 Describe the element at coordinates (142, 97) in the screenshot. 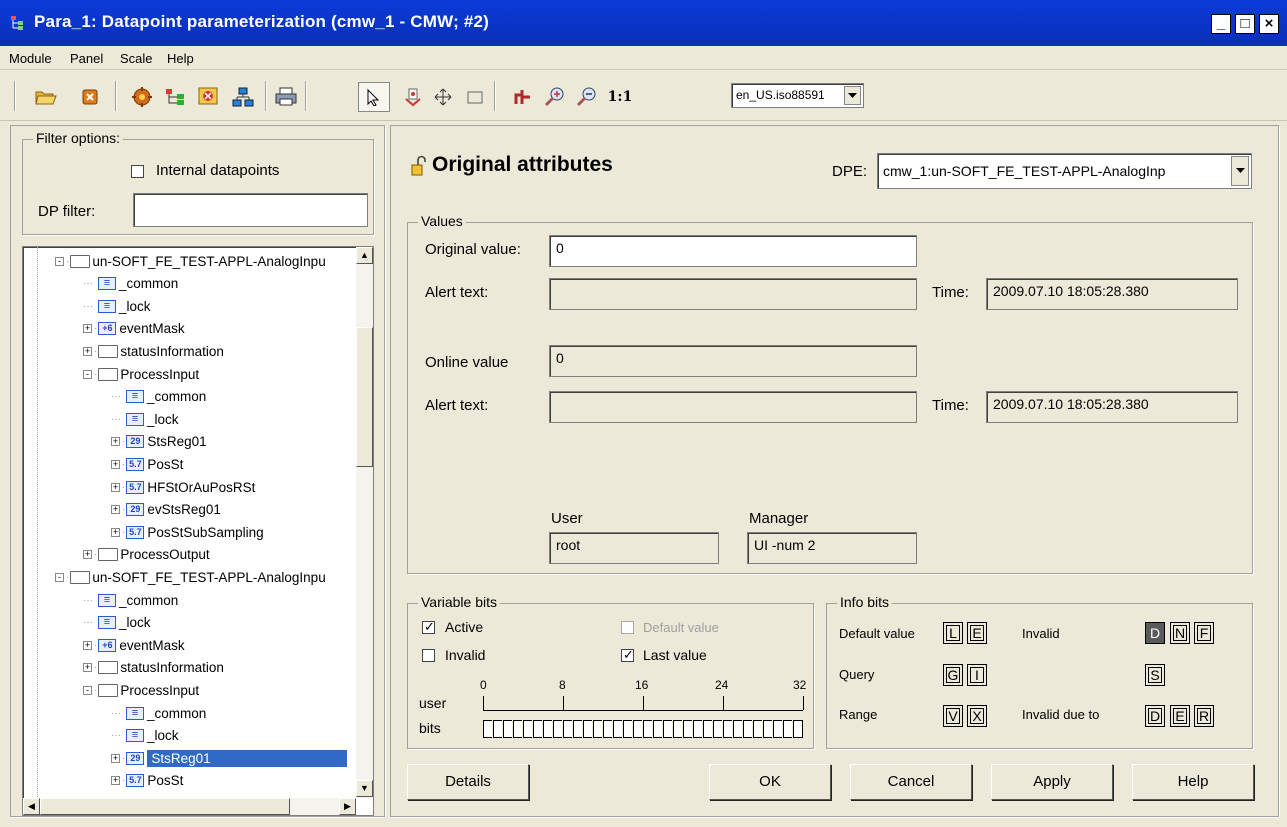

I see `gear-icon` at that location.